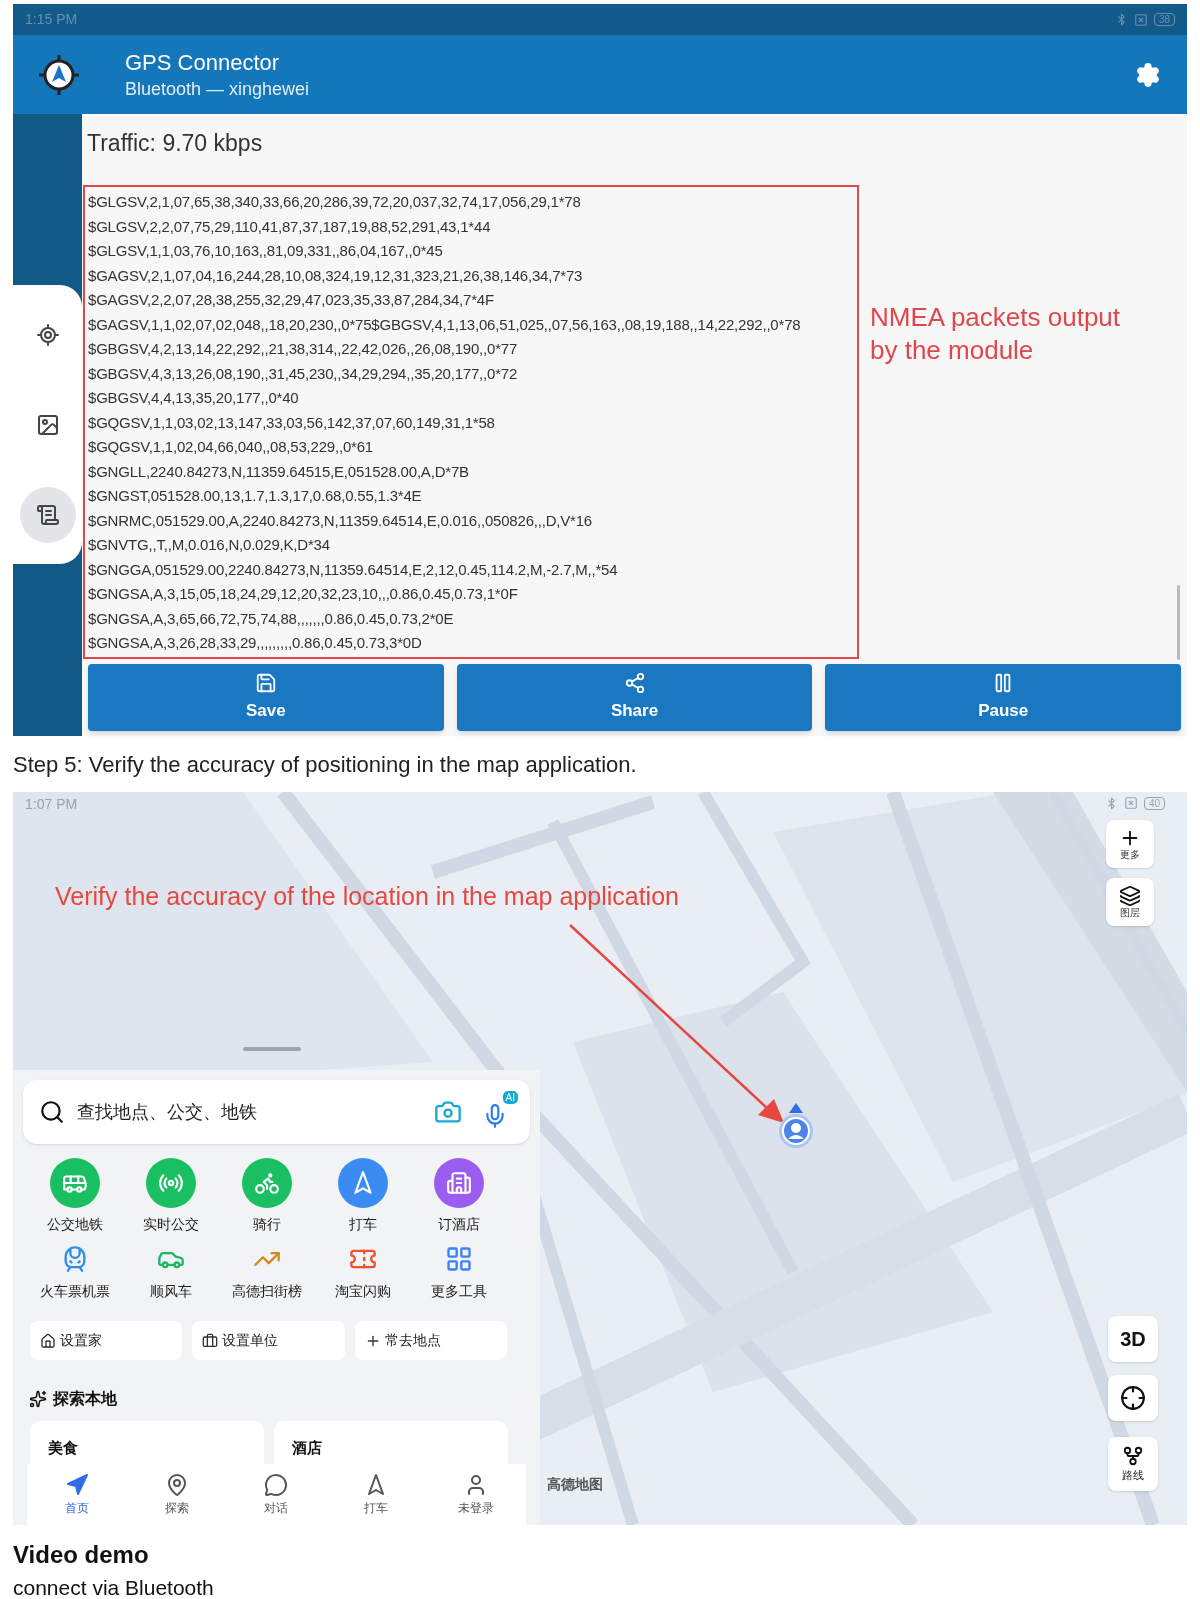 The image size is (1200, 1599). What do you see at coordinates (391, 1442) in the screenshot?
I see `category-card: 酒店` at bounding box center [391, 1442].